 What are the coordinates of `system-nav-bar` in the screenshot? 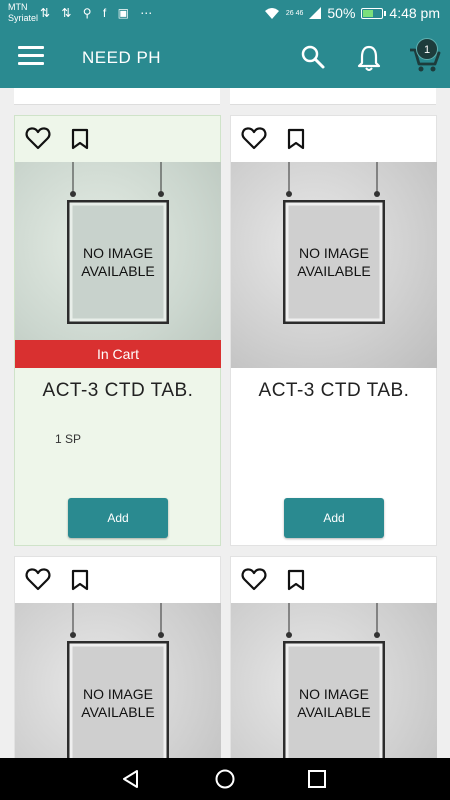 It's located at (225, 779).